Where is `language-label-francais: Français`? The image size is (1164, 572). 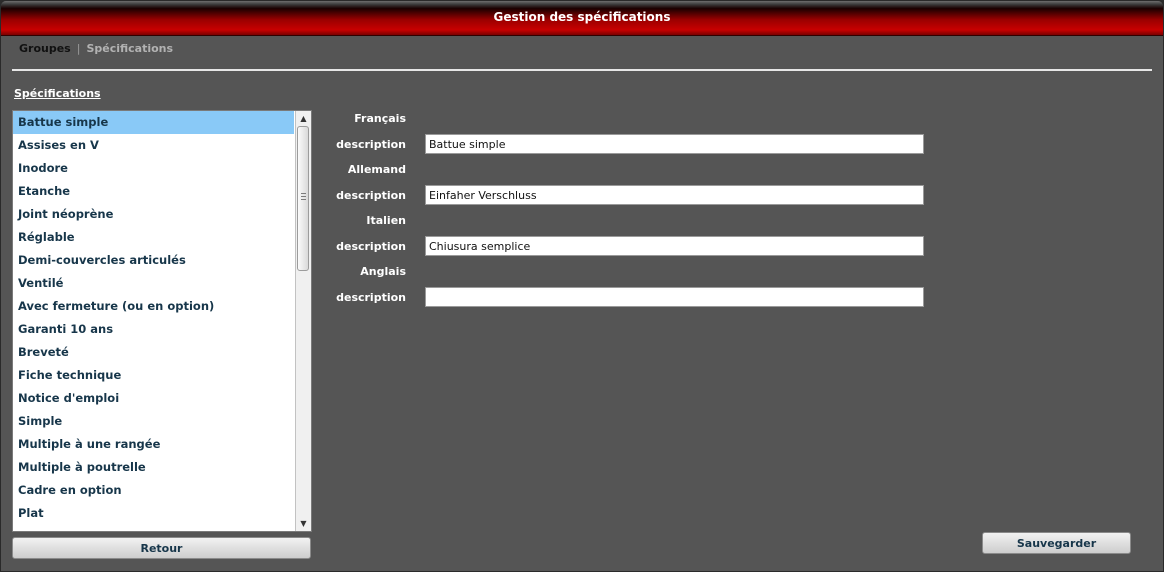
language-label-francais: Français is located at coordinates (380, 118).